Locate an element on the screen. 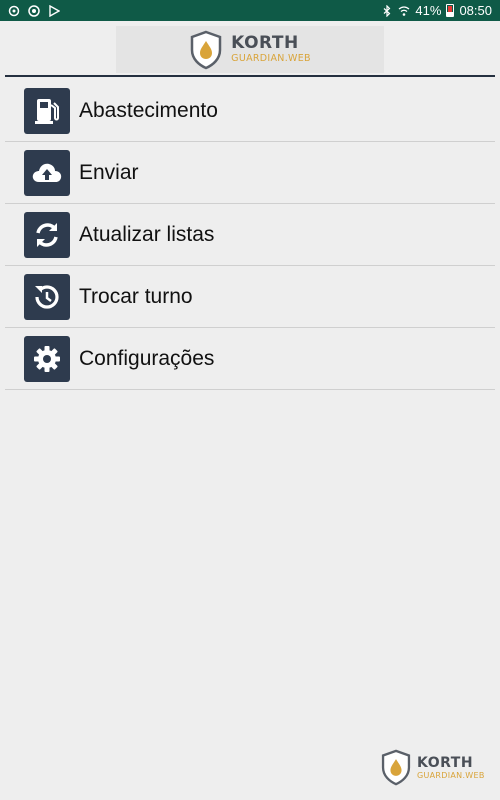 Image resolution: width=500 pixels, height=800 pixels. bluetooth-icon is located at coordinates (387, 10).